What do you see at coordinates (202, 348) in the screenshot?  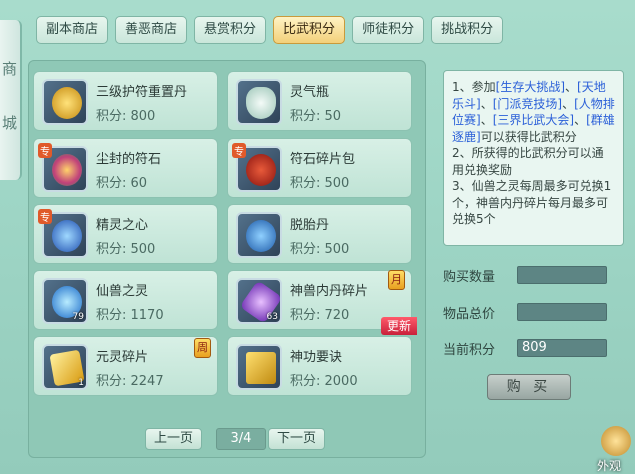 I see `weekly-badge: 周` at bounding box center [202, 348].